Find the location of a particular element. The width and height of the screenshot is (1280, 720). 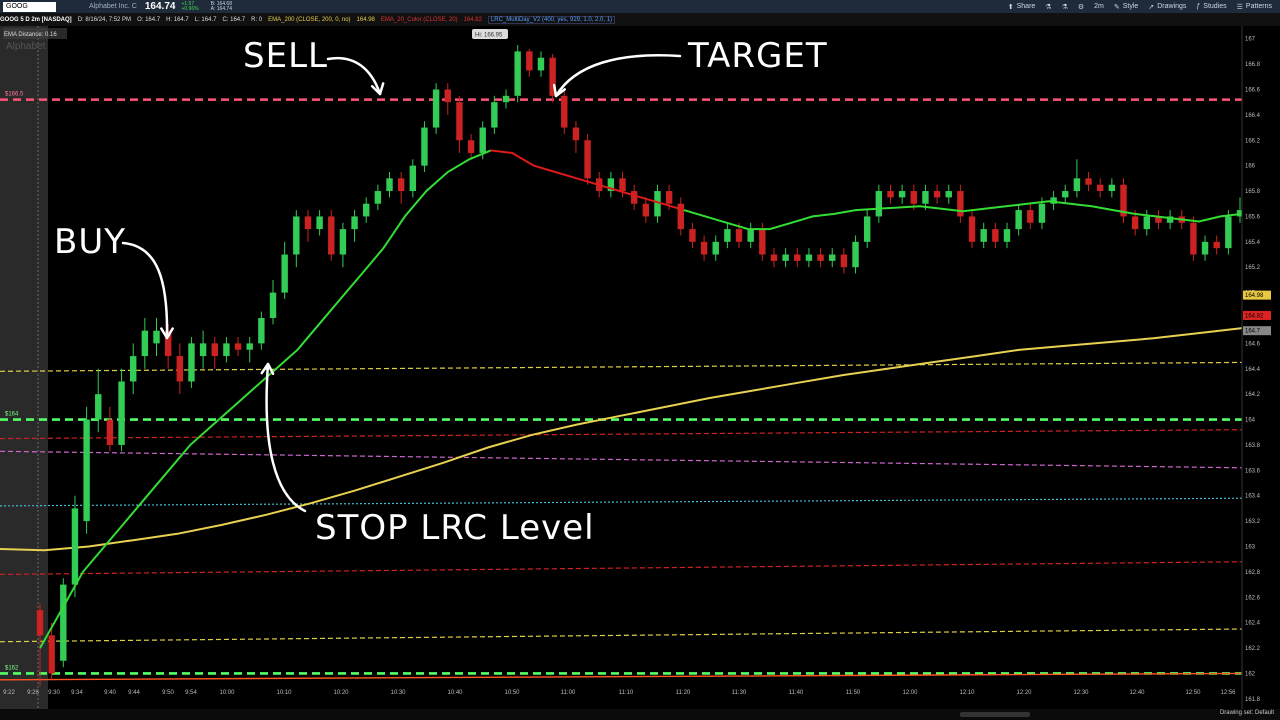

sell-arrow is located at coordinates (355, 76).